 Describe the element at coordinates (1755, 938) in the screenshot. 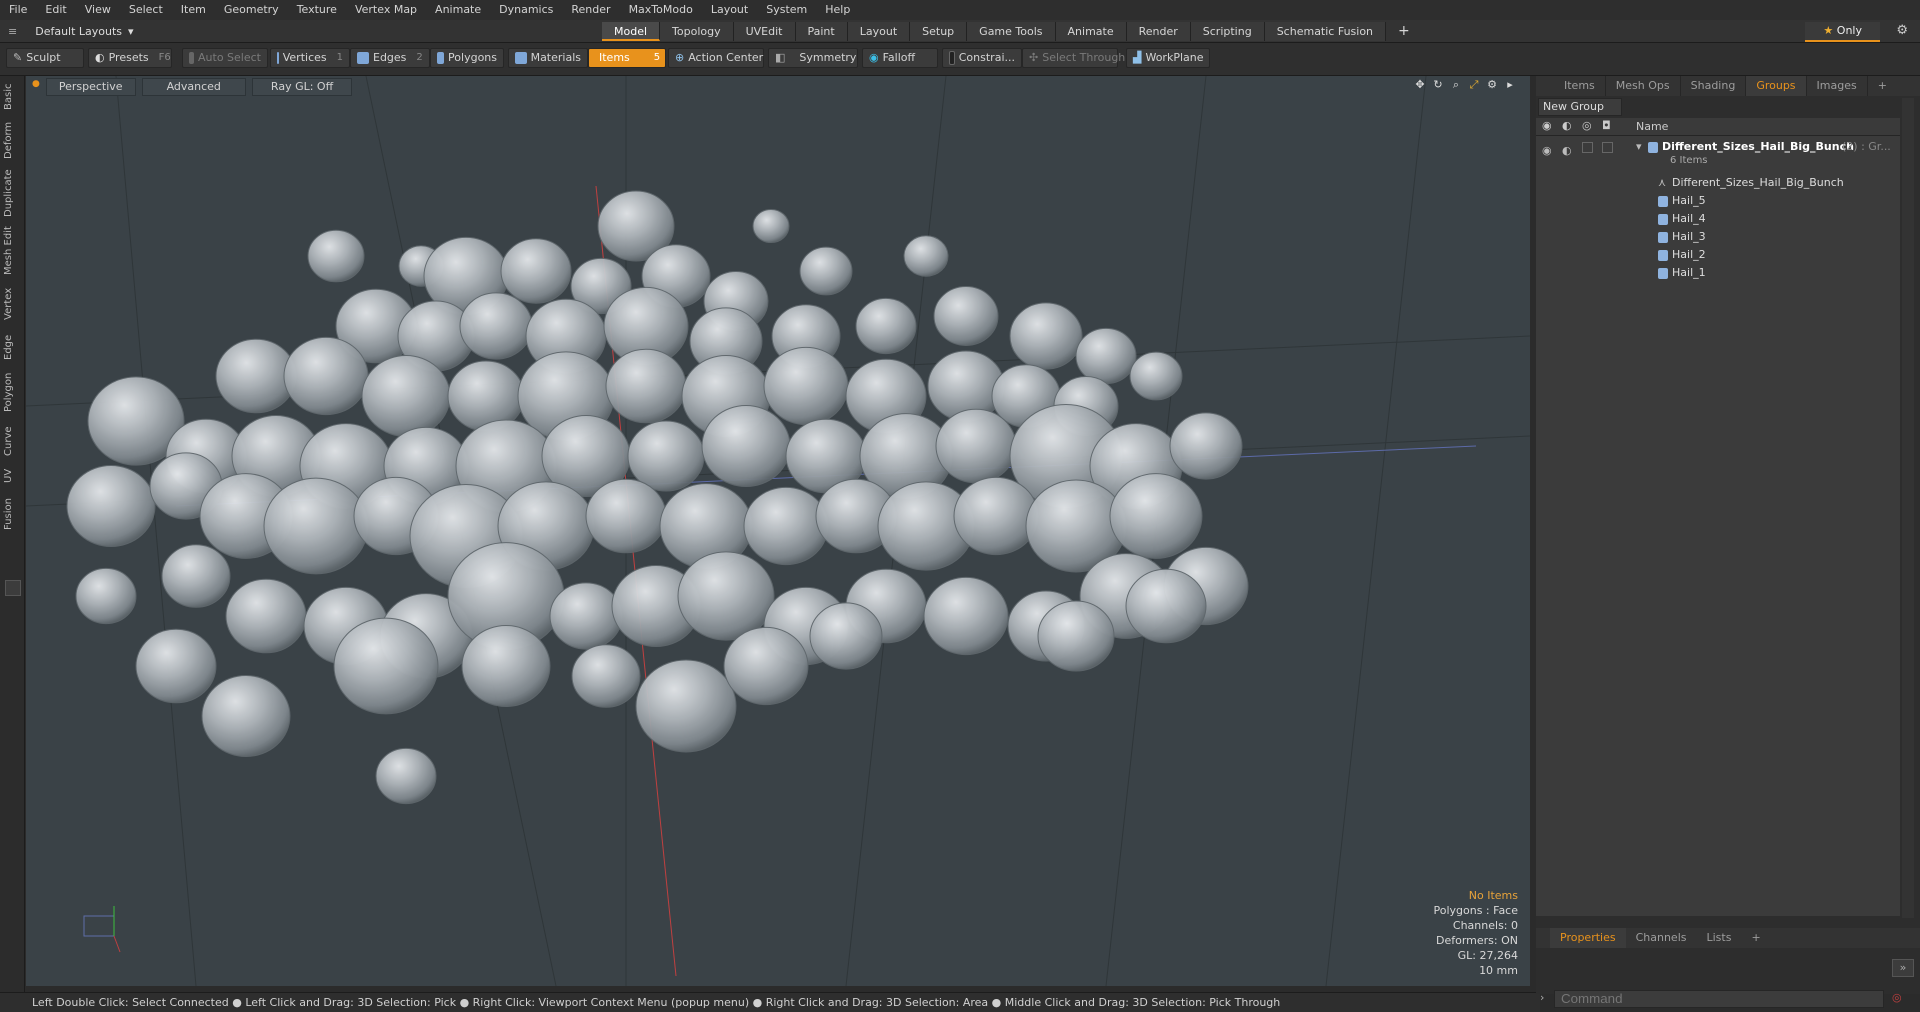

I see `add-properties-tab-button: +` at that location.